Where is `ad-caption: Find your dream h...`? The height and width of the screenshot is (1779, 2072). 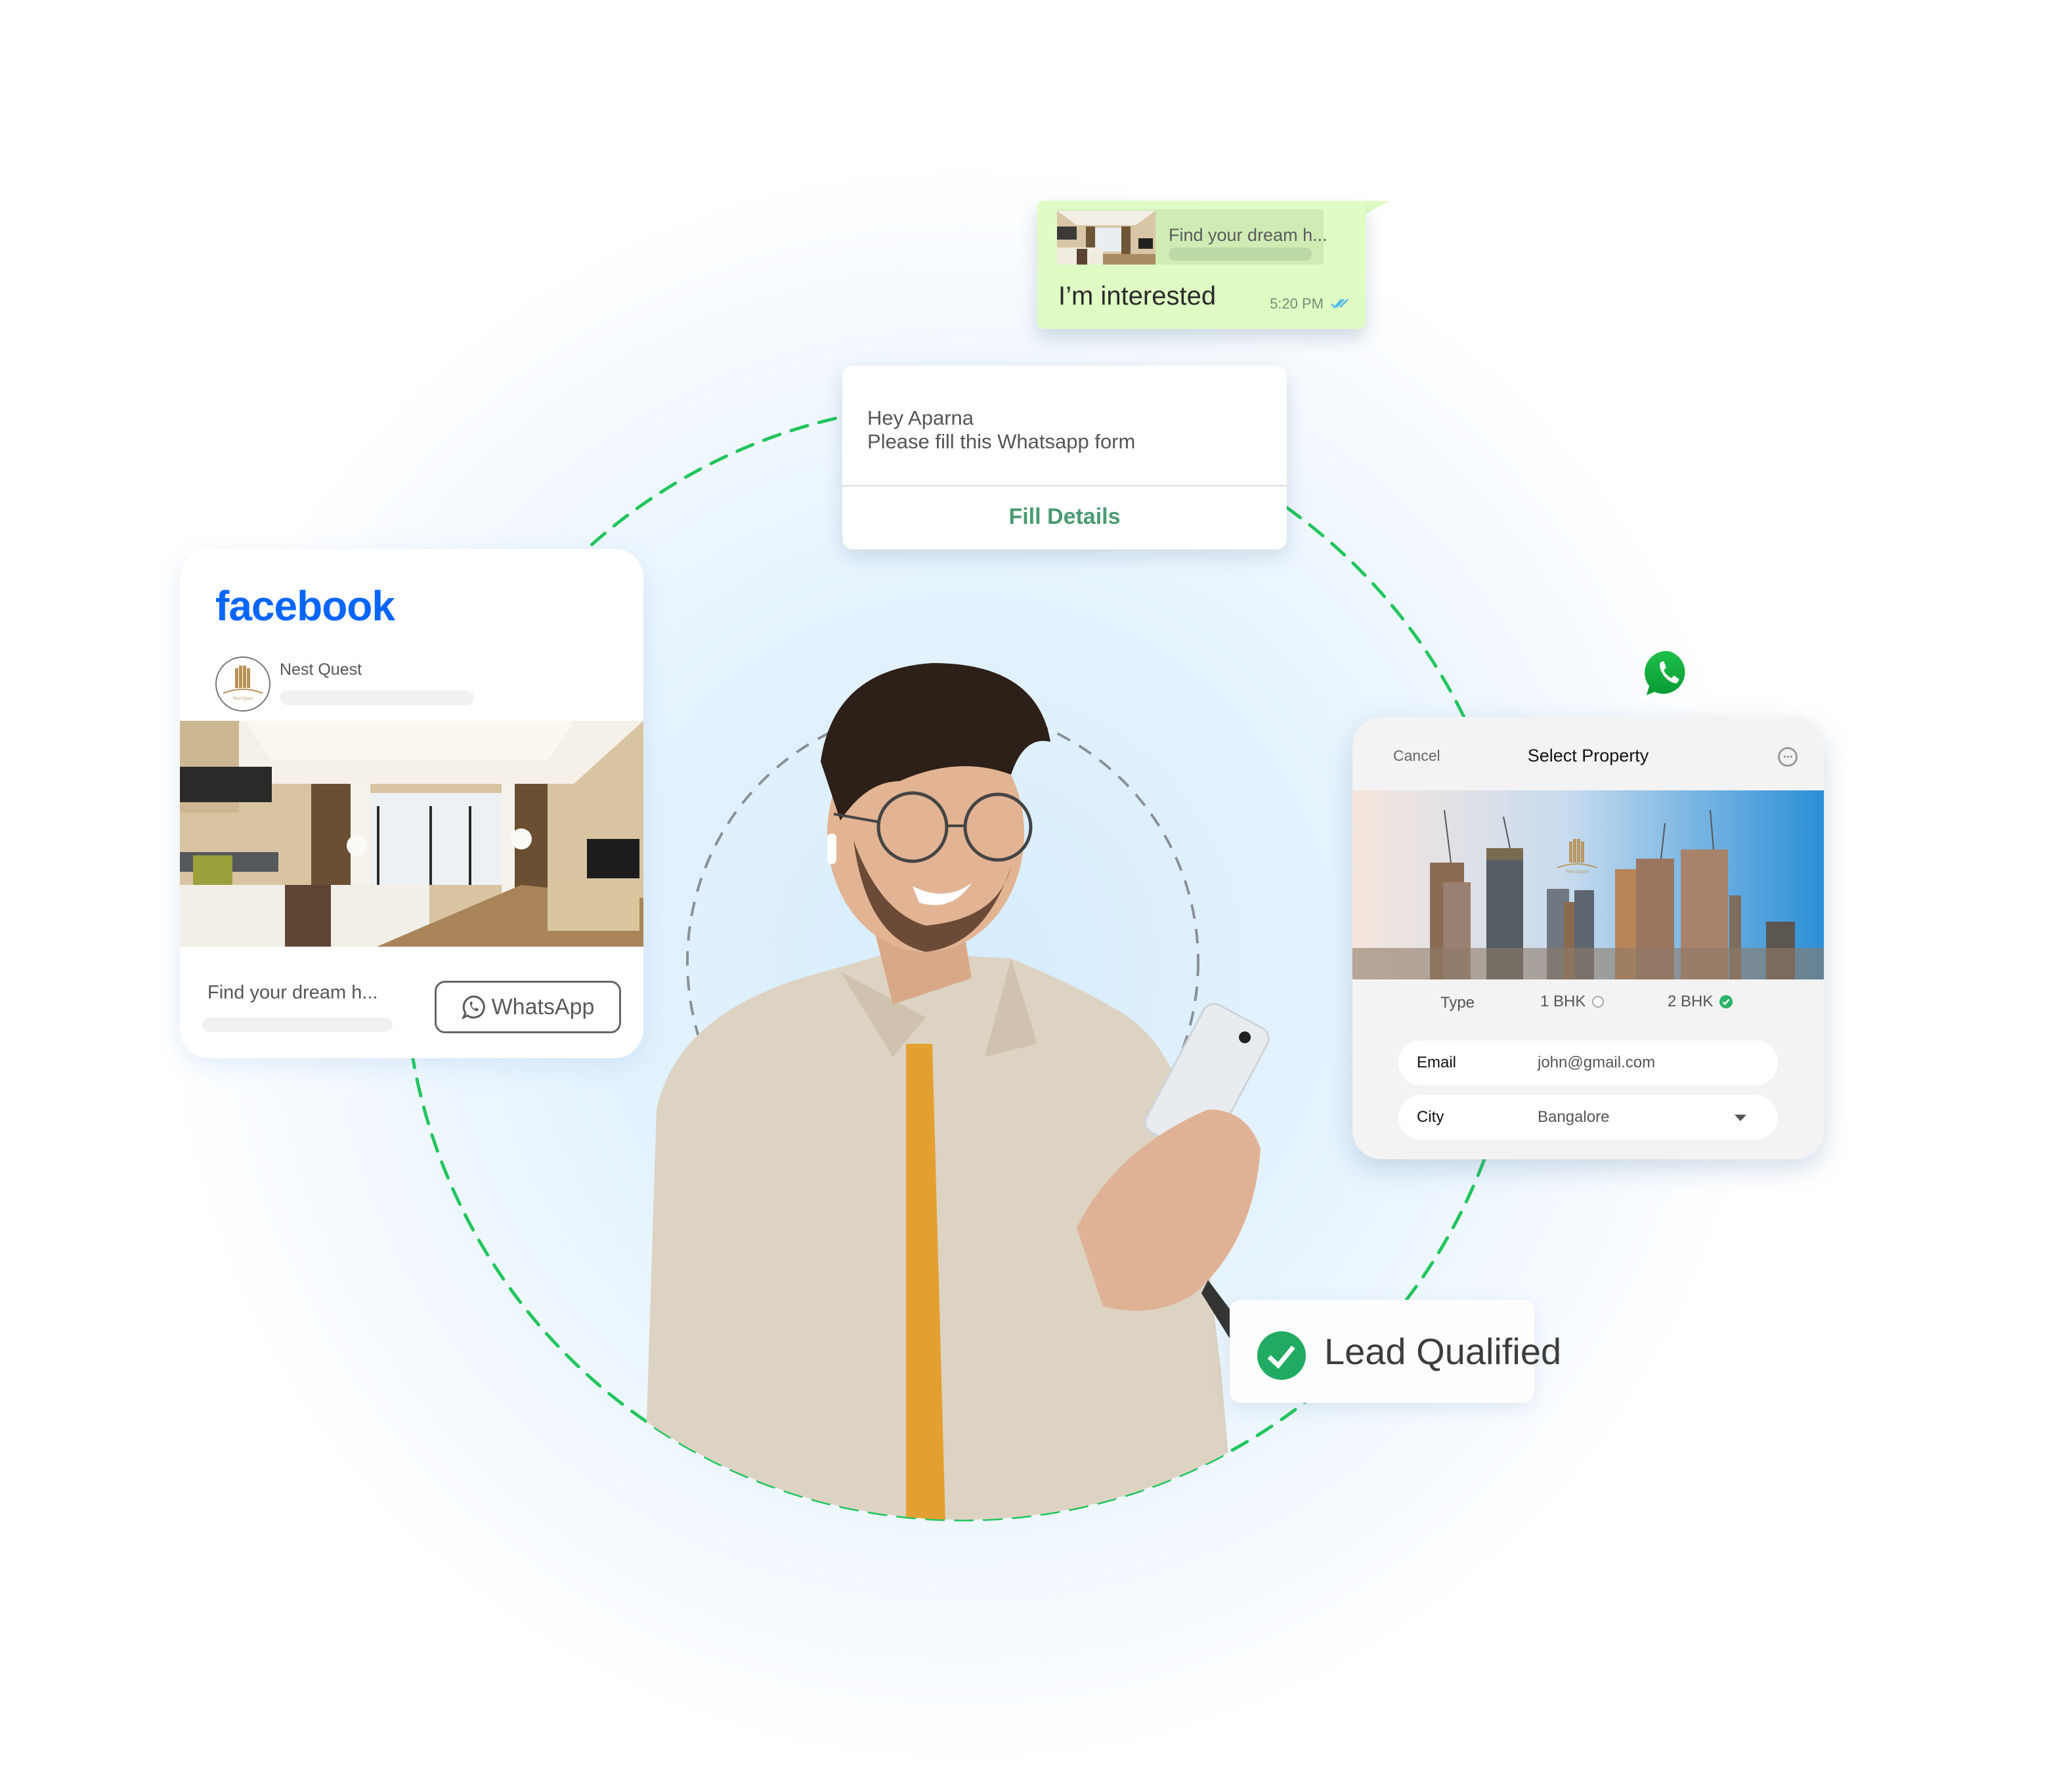 ad-caption: Find your dream h... is located at coordinates (292, 992).